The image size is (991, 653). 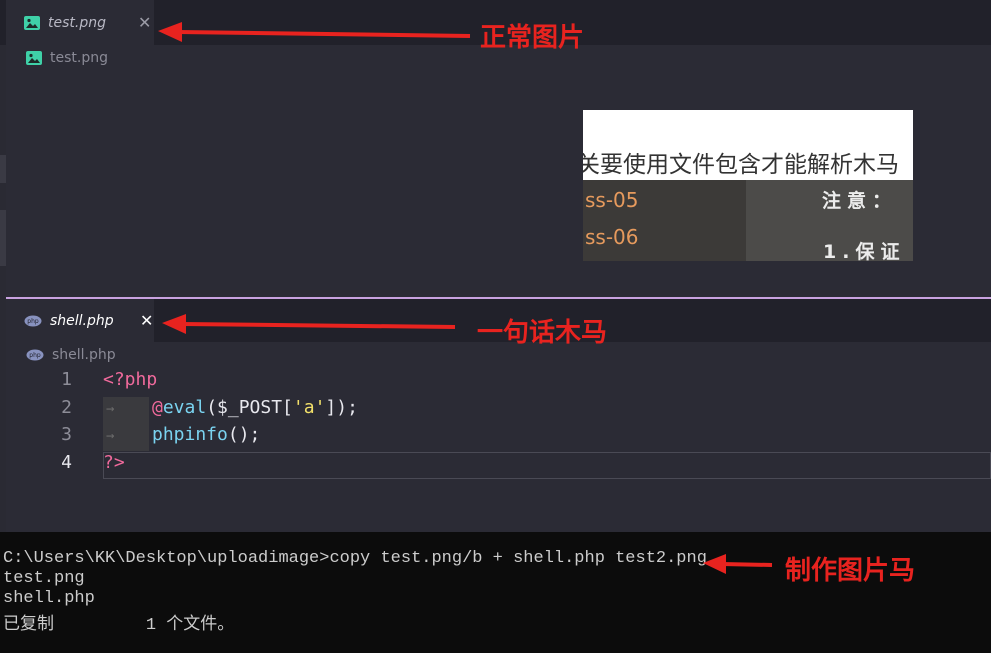 What do you see at coordinates (532, 38) in the screenshot?
I see `annotation-normal-image: 正常图片` at bounding box center [532, 38].